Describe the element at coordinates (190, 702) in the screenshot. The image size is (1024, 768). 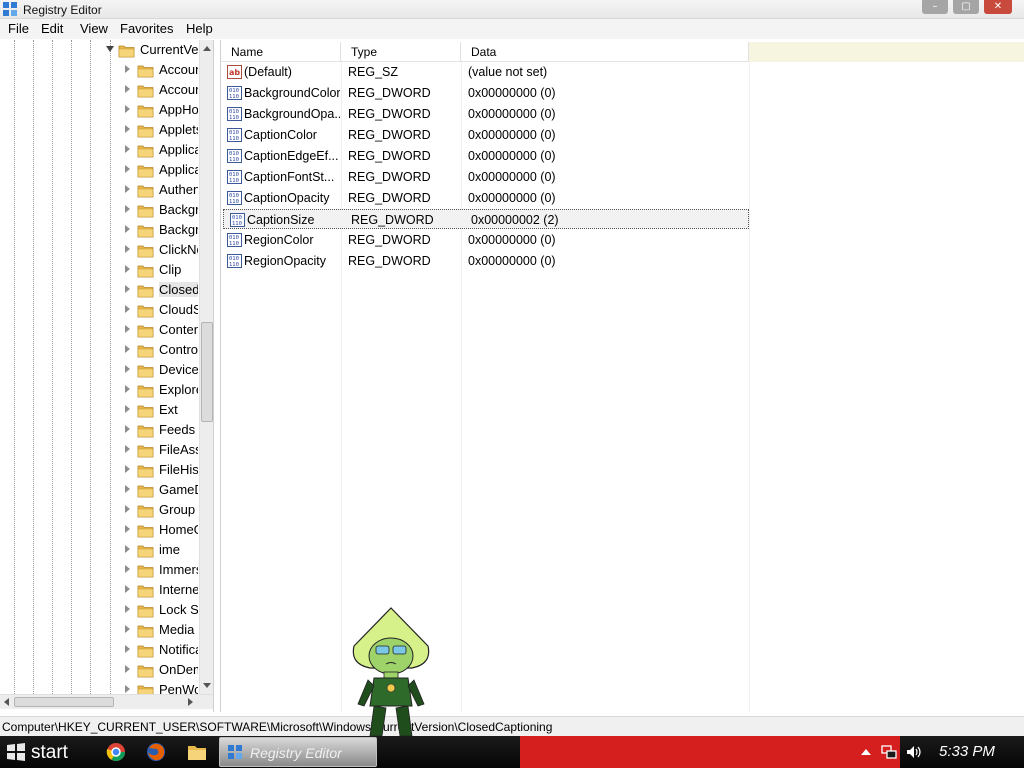
I see `scroll-right-arrow-icon` at that location.